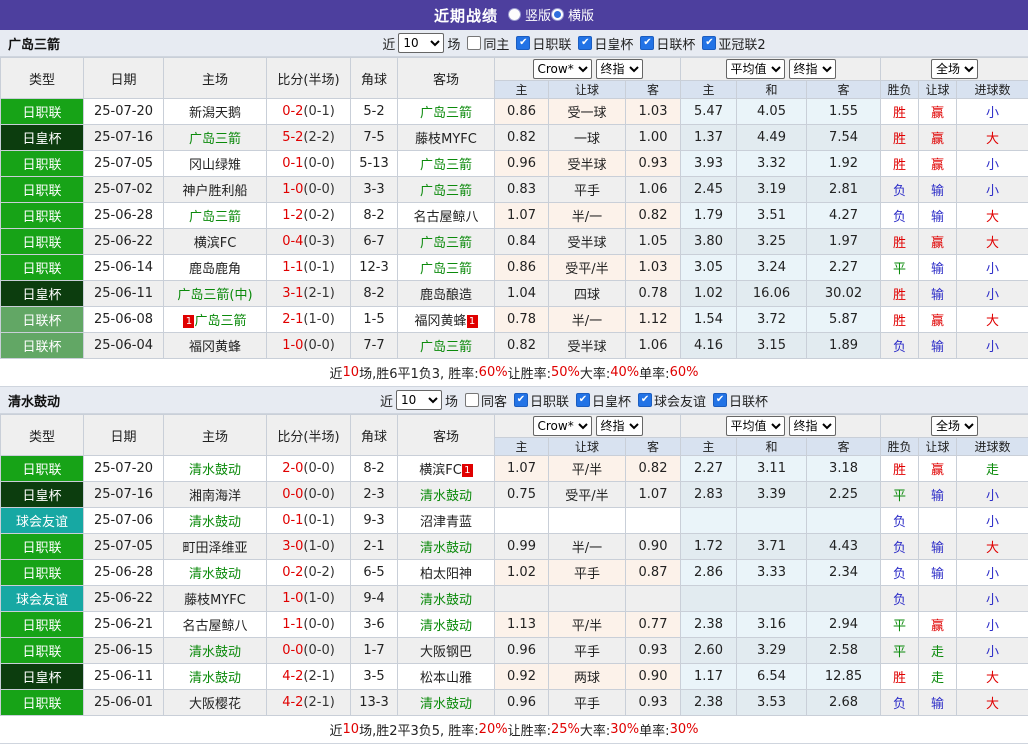  What do you see at coordinates (522, 320) in the screenshot?
I see `odds-home-cell: 0.78` at bounding box center [522, 320].